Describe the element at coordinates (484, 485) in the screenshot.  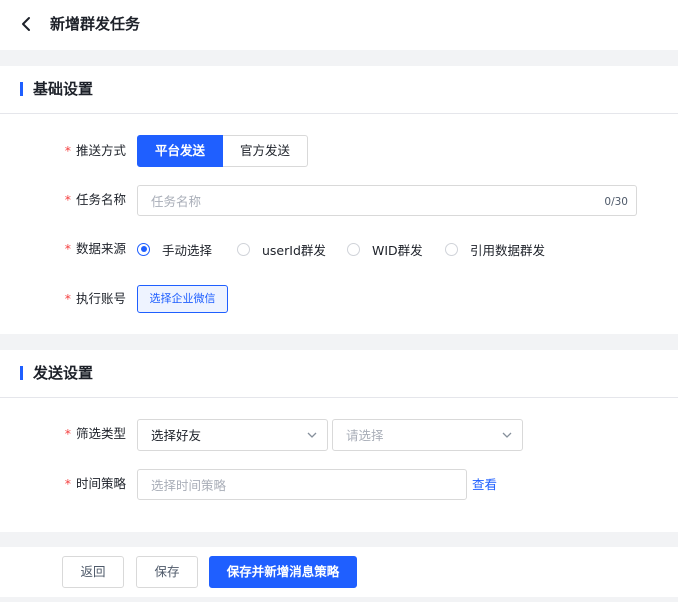
I see `view-link: 查看` at that location.